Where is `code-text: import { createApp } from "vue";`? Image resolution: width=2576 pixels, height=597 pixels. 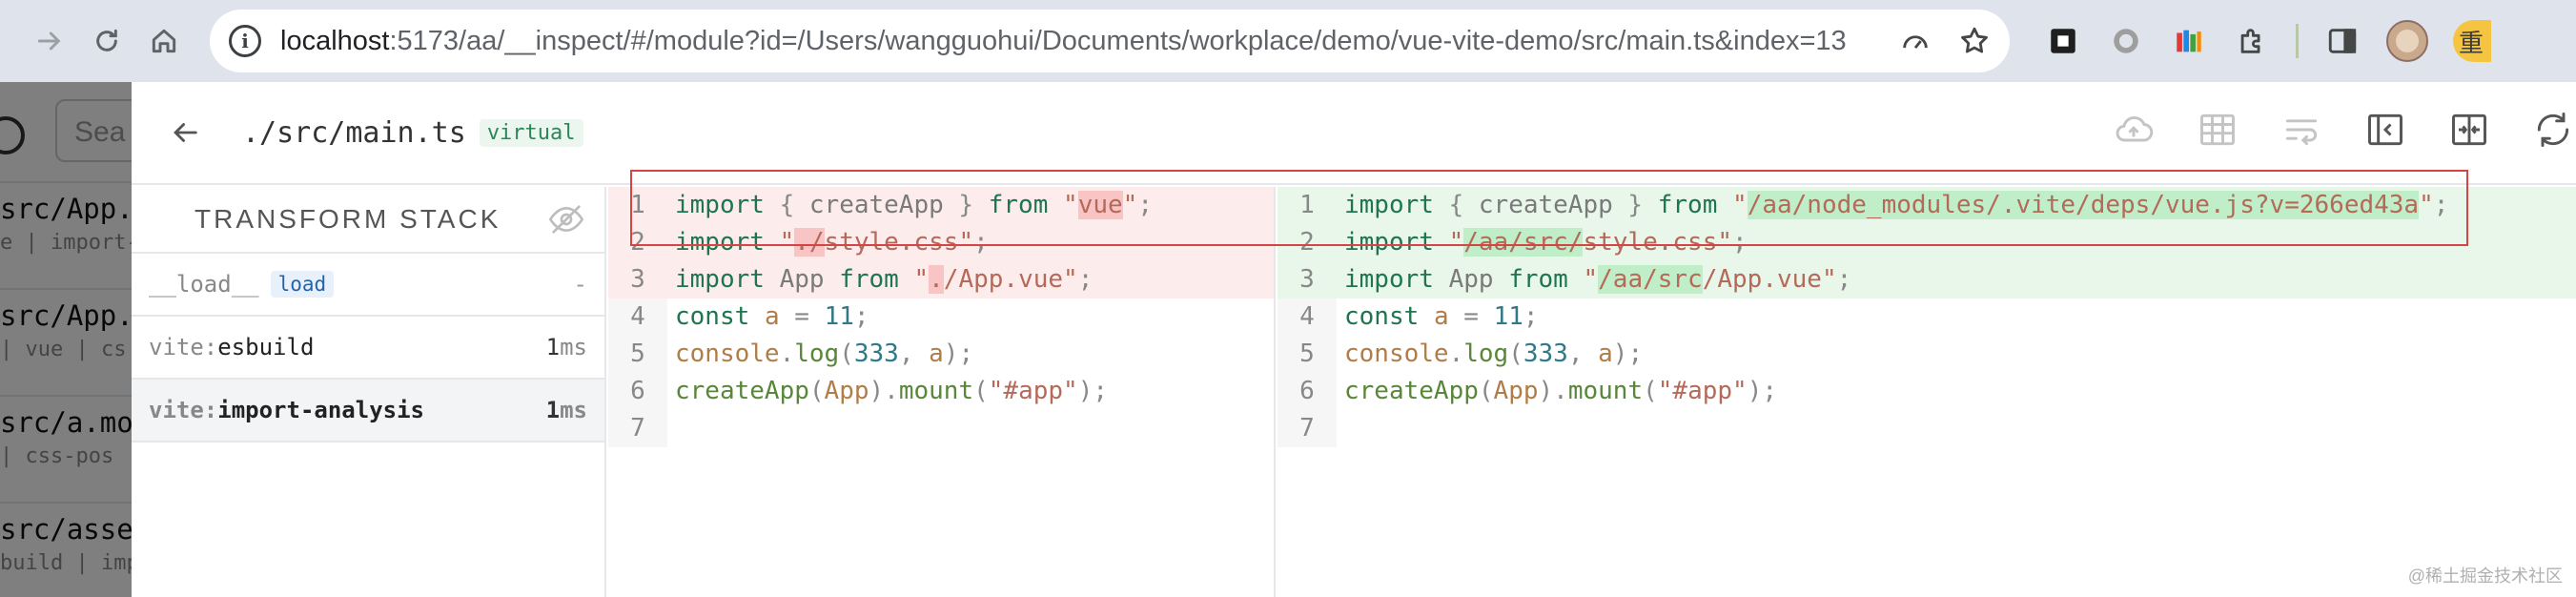
code-text: import { createApp } from "vue"; is located at coordinates (914, 205).